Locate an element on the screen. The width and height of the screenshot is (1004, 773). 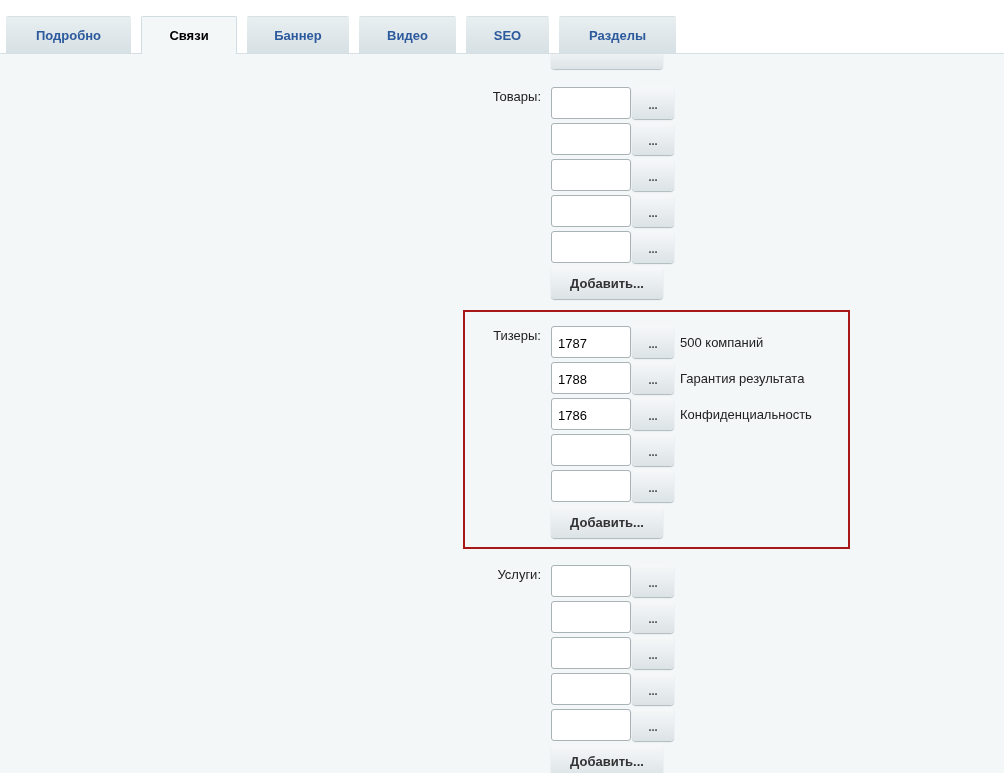
item-caption: Конфиденциальность is located at coordinates (746, 414).